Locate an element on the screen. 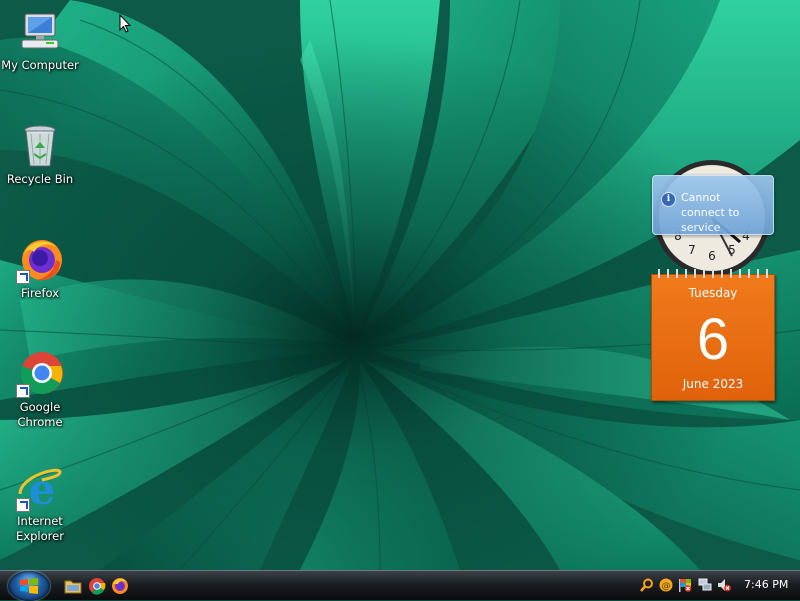 Image resolution: width=800 pixels, height=601 pixels. desktop-icon-label: Google Chrome is located at coordinates (40, 414).